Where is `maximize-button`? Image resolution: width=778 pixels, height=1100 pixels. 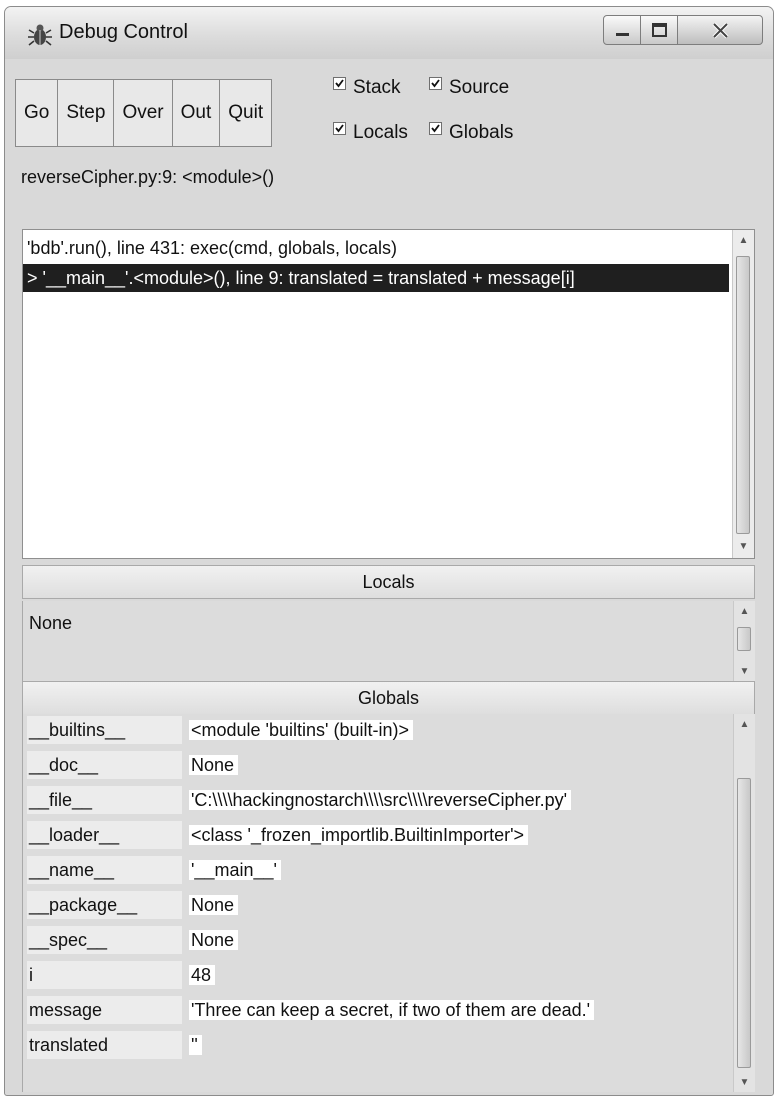
maximize-button is located at coordinates (659, 30).